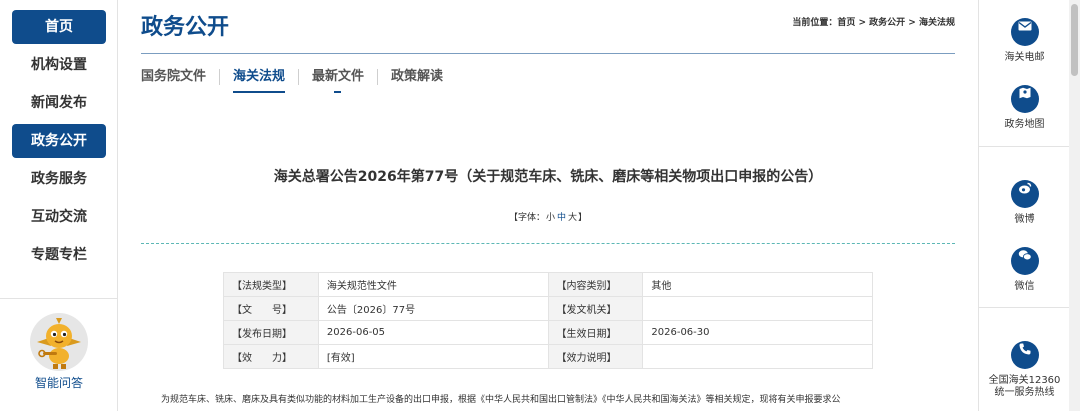  I want to click on meta-value: 其他, so click(757, 284).